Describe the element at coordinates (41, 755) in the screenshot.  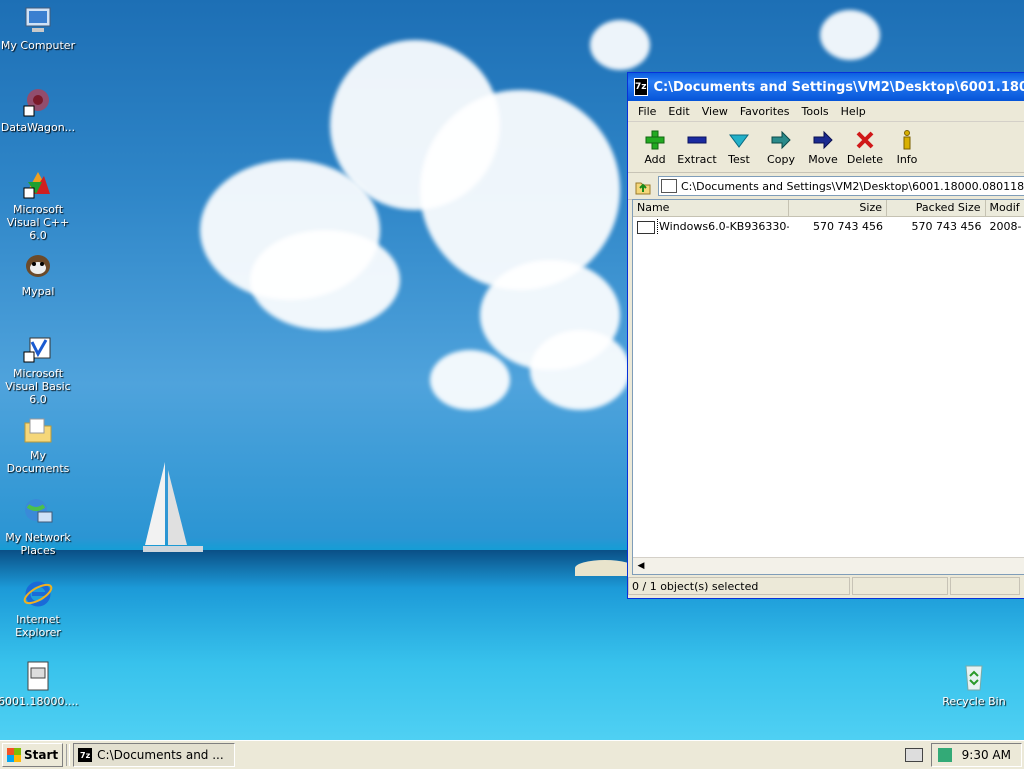
I see `start-label: Start` at that location.